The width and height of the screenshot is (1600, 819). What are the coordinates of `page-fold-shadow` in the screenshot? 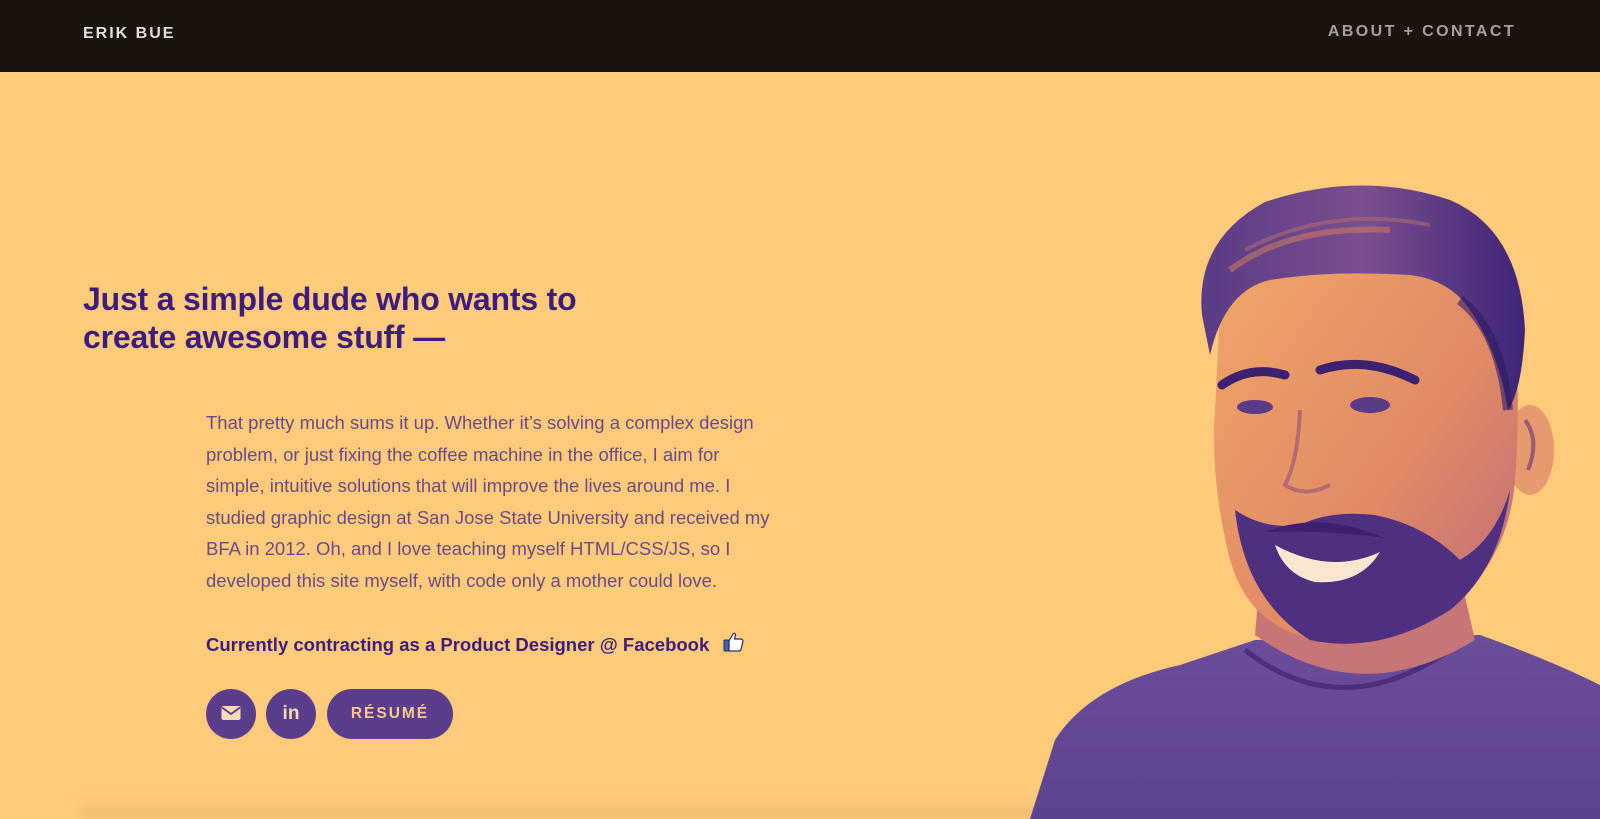 It's located at (580, 809).